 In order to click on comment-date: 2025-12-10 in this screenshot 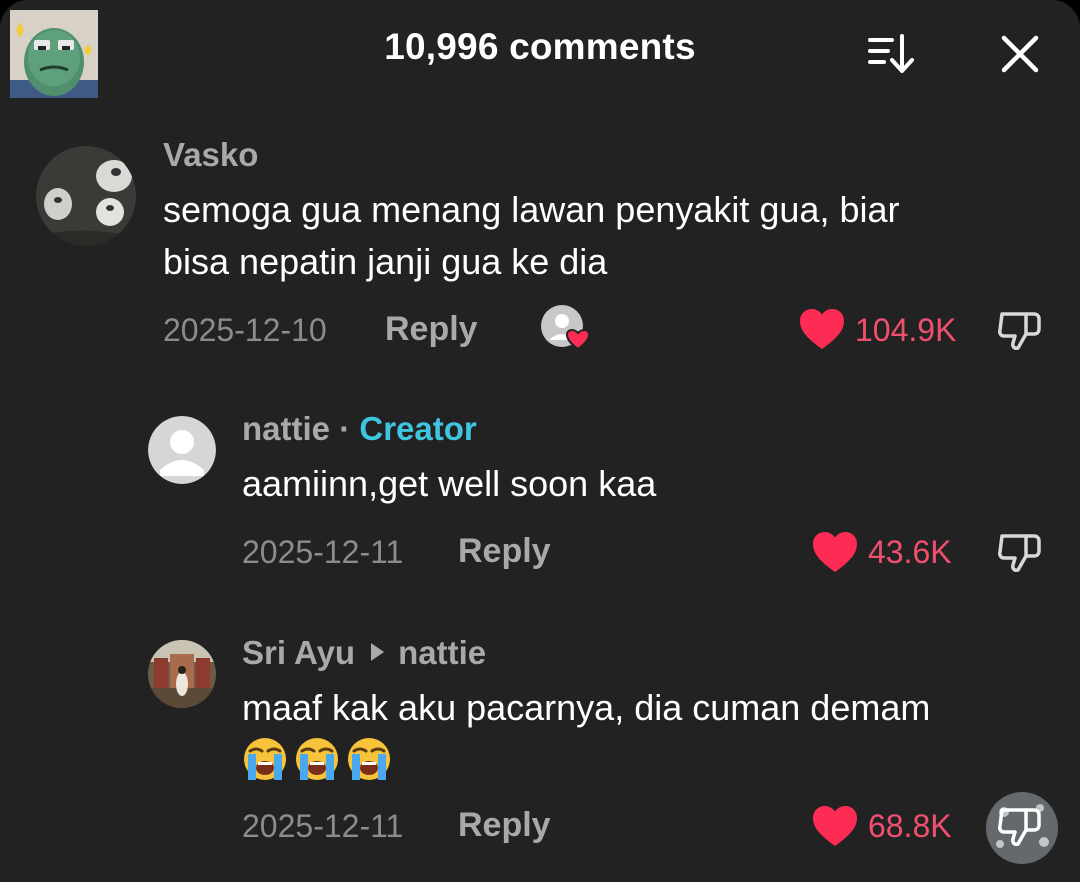, I will do `click(245, 330)`.